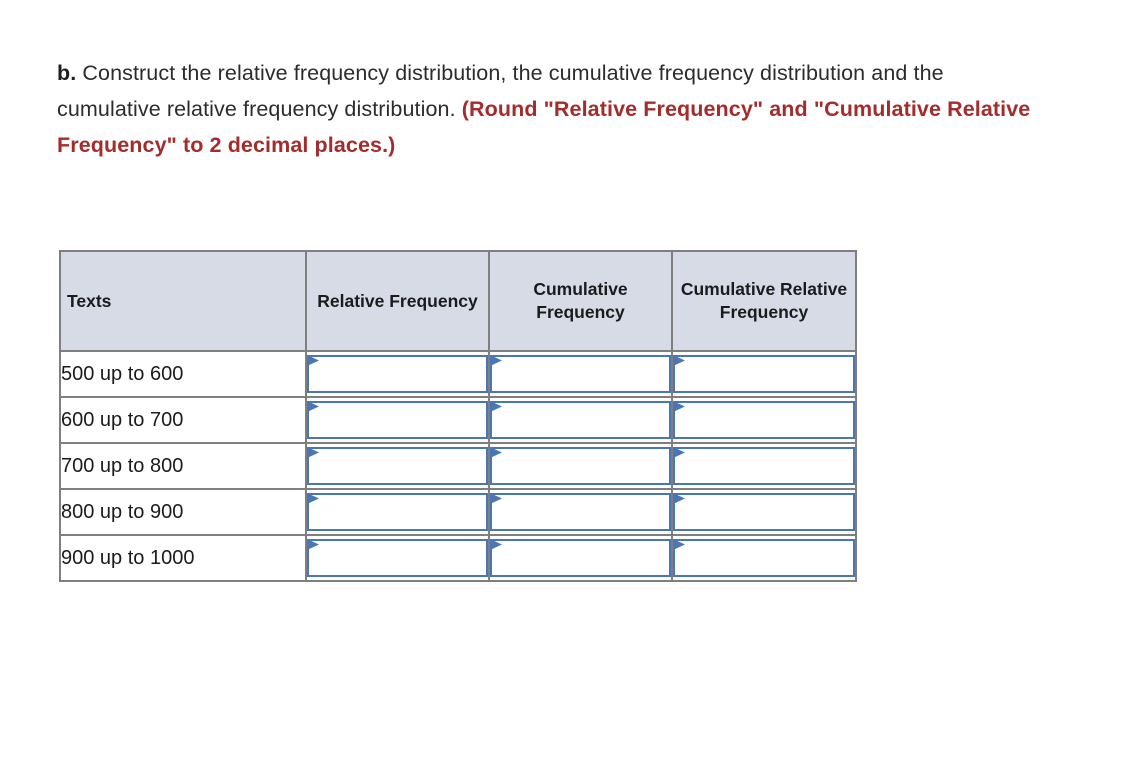  What do you see at coordinates (183, 301) in the screenshot?
I see `column-header-texts: Texts` at bounding box center [183, 301].